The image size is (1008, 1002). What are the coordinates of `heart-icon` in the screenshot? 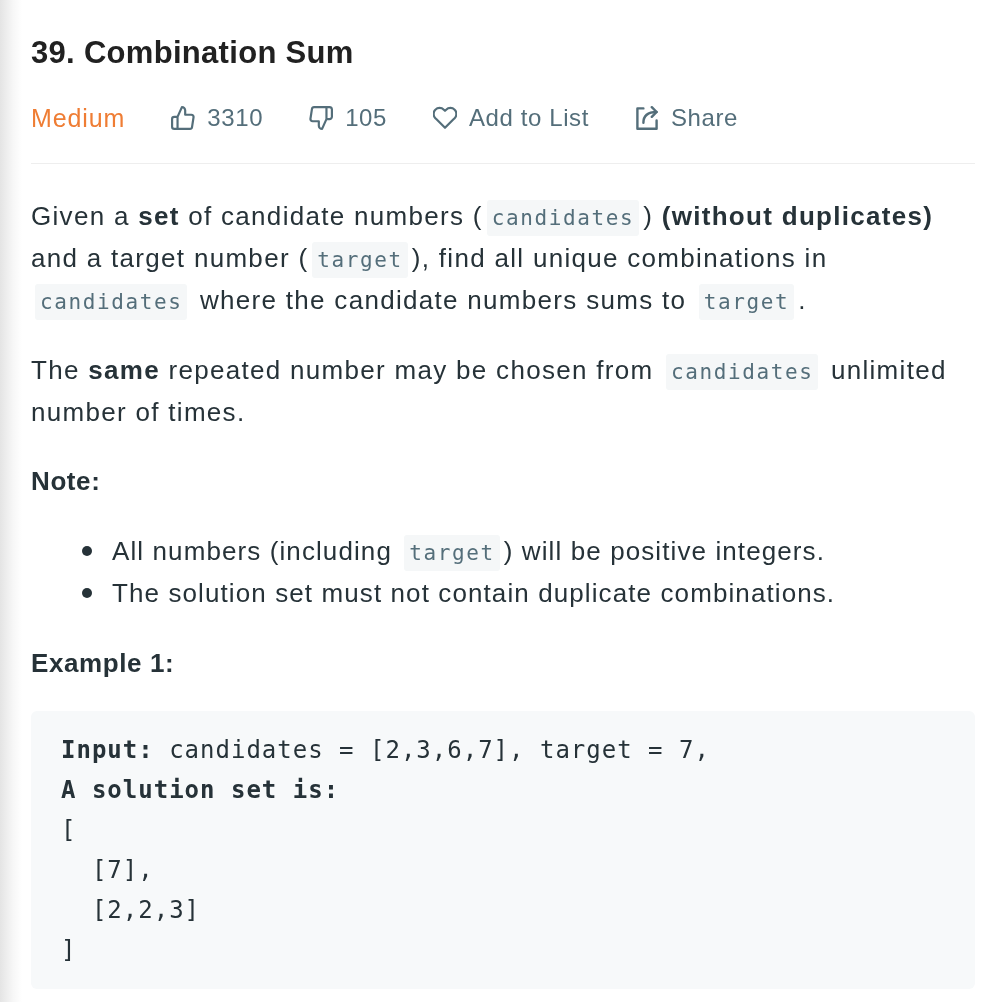 It's located at (444, 118).